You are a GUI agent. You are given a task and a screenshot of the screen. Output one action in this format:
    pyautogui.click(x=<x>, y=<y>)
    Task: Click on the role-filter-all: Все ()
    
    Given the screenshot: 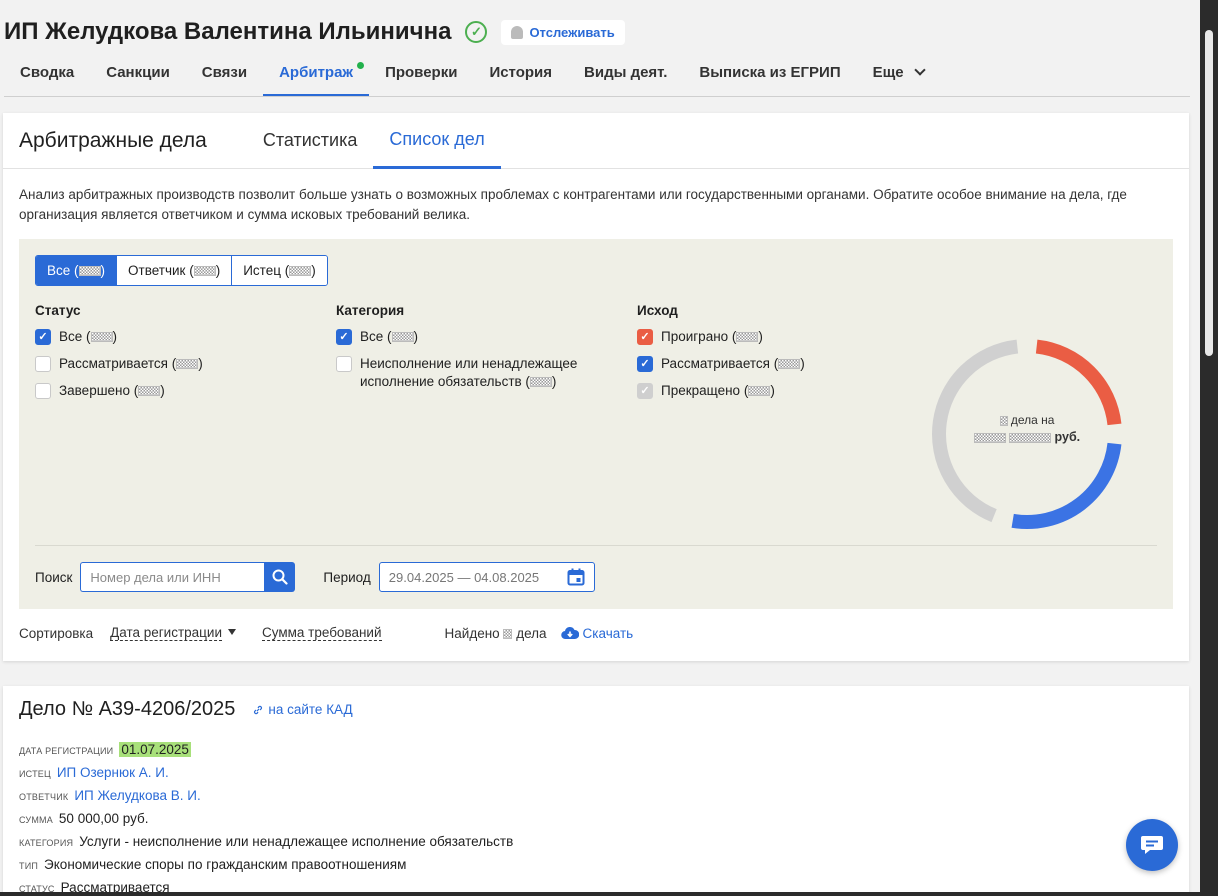 What is the action you would take?
    pyautogui.click(x=76, y=270)
    